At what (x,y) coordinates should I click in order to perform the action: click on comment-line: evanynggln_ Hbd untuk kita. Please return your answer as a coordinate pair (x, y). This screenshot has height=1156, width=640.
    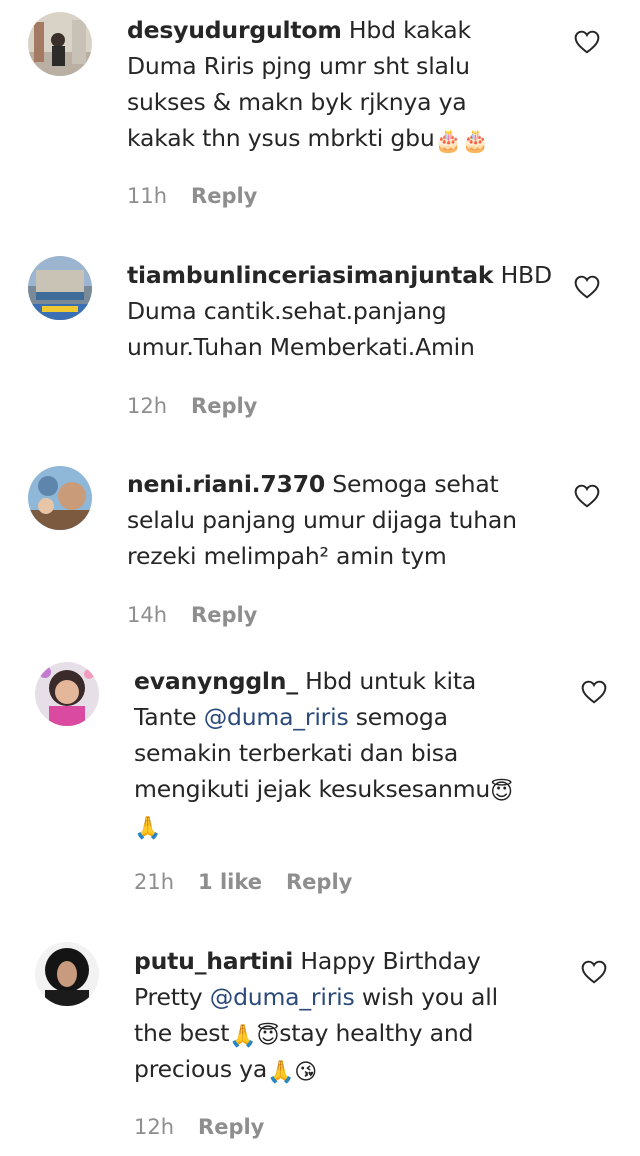
    Looking at the image, I should click on (354, 681).